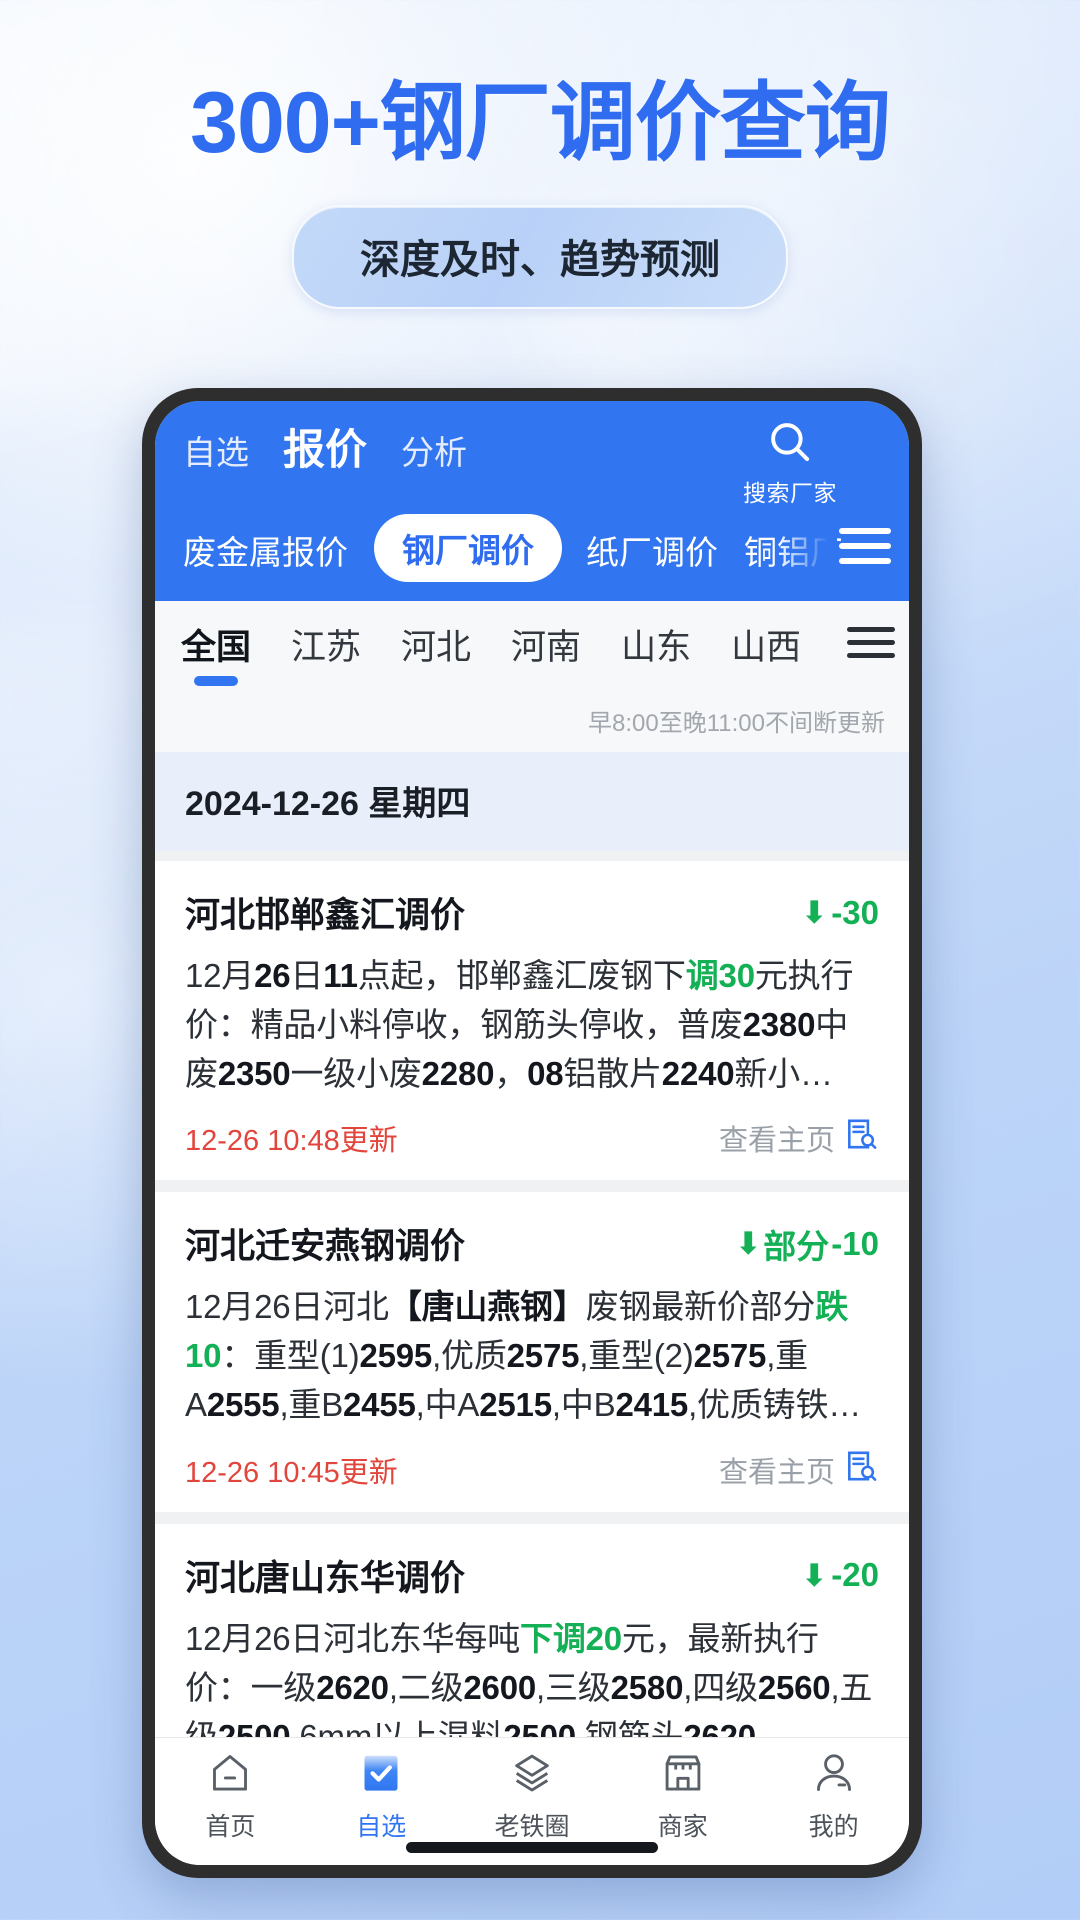 This screenshot has width=1080, height=1920. What do you see at coordinates (855, 1243) in the screenshot?
I see `delta-value: -10` at bounding box center [855, 1243].